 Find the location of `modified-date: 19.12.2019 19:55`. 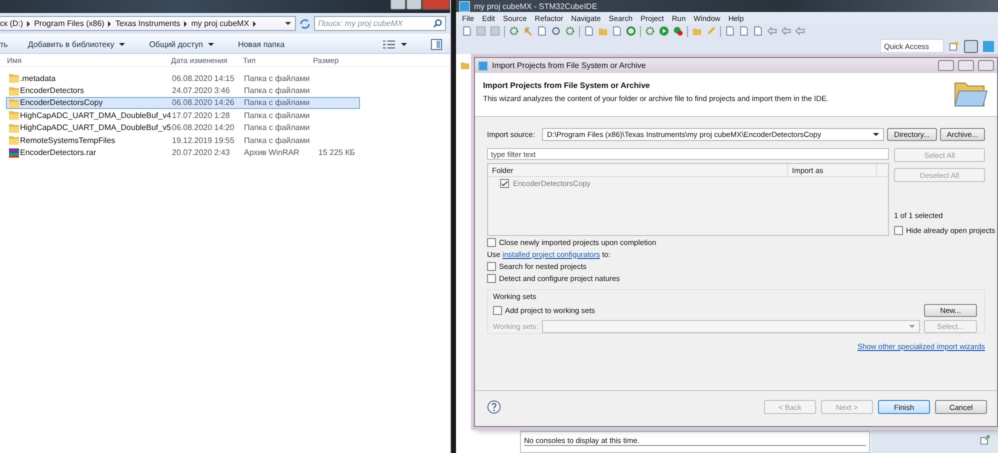

modified-date: 19.12.2019 19:55 is located at coordinates (203, 140).